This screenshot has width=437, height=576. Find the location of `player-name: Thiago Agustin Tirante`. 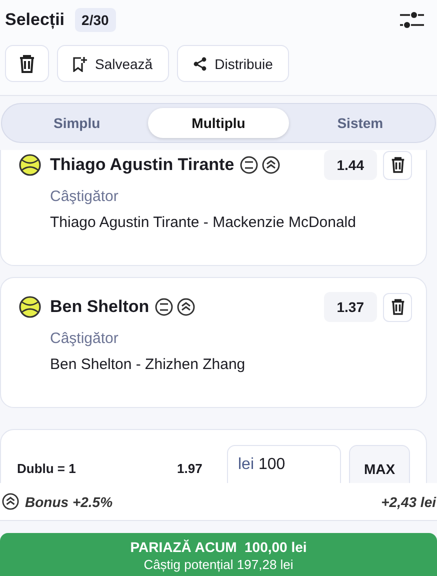

player-name: Thiago Agustin Tirante is located at coordinates (142, 165).